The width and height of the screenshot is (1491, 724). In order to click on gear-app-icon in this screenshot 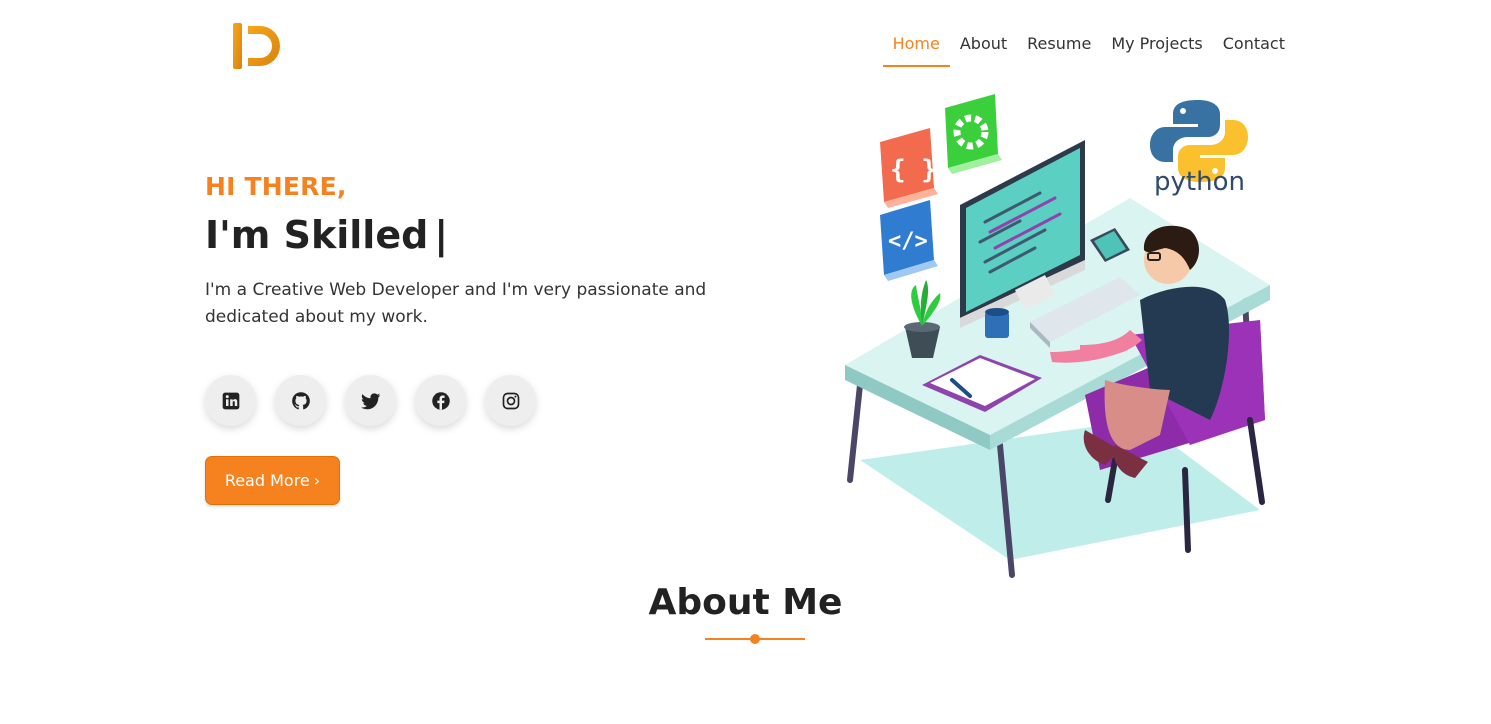, I will do `click(973, 134)`.